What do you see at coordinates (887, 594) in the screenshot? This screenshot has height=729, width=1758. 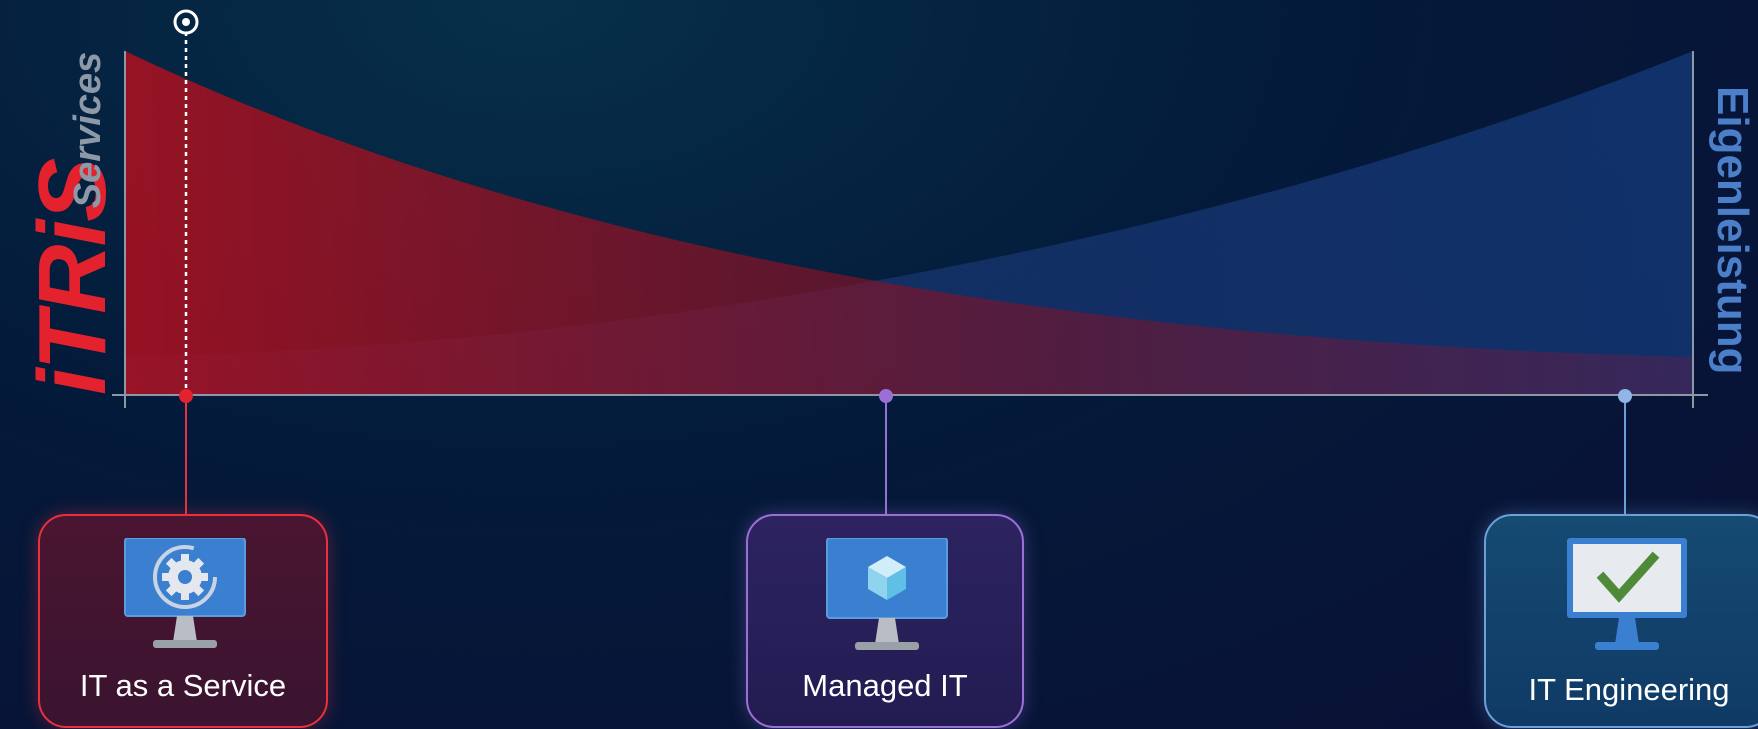 I see `monitor-cube-icon` at bounding box center [887, 594].